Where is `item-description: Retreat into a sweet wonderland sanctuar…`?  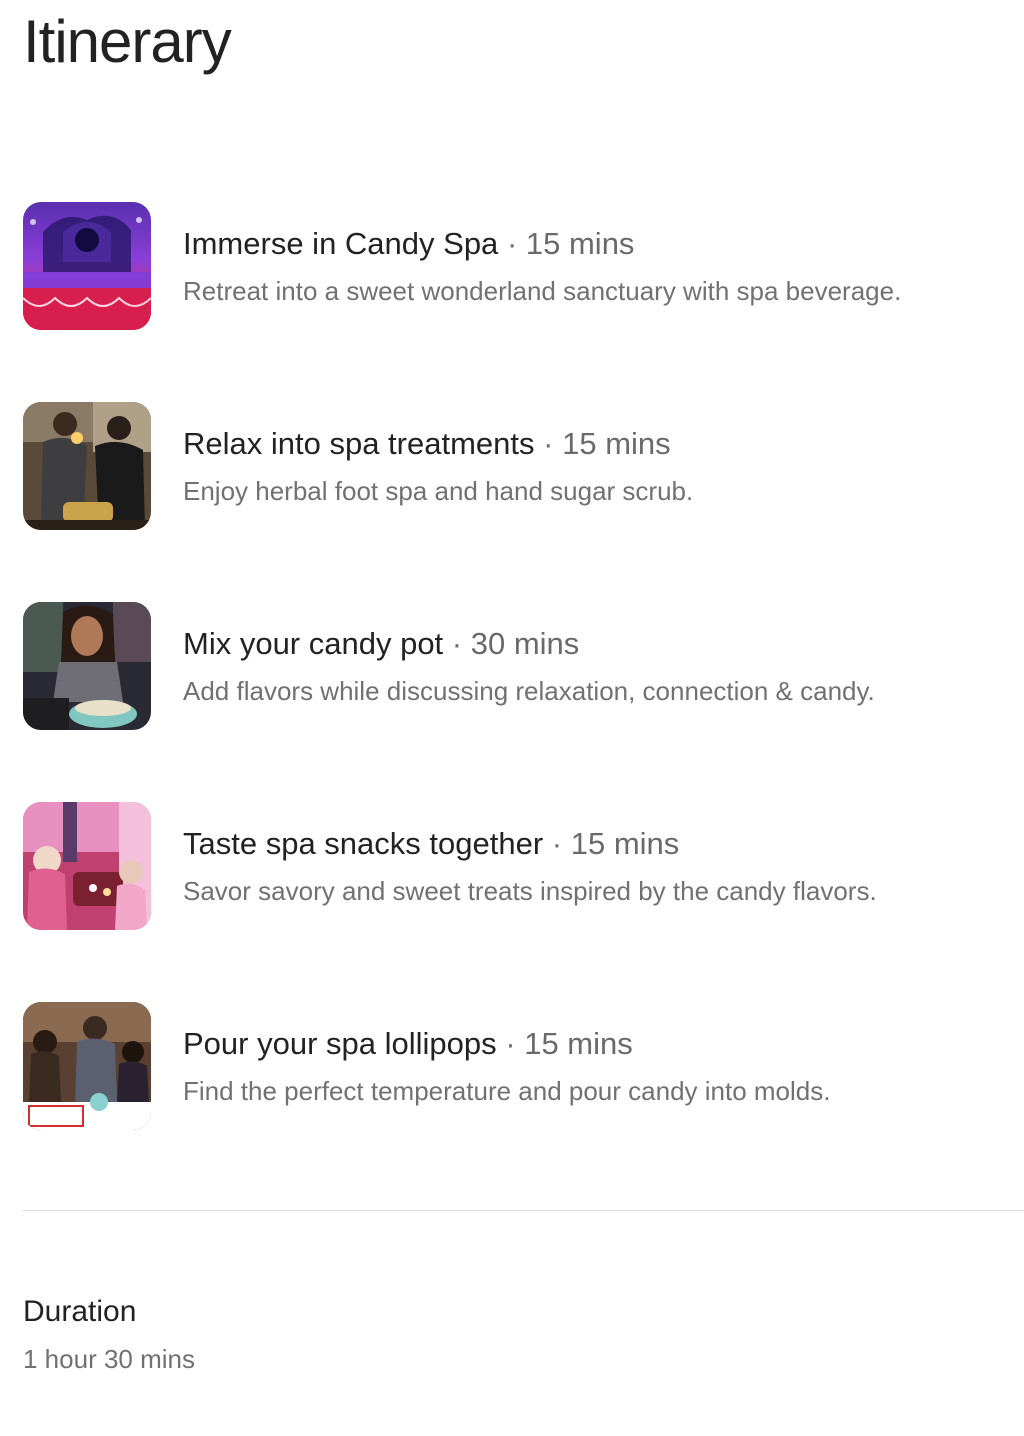
item-description: Retreat into a sweet wonderland sanctuar… is located at coordinates (542, 291).